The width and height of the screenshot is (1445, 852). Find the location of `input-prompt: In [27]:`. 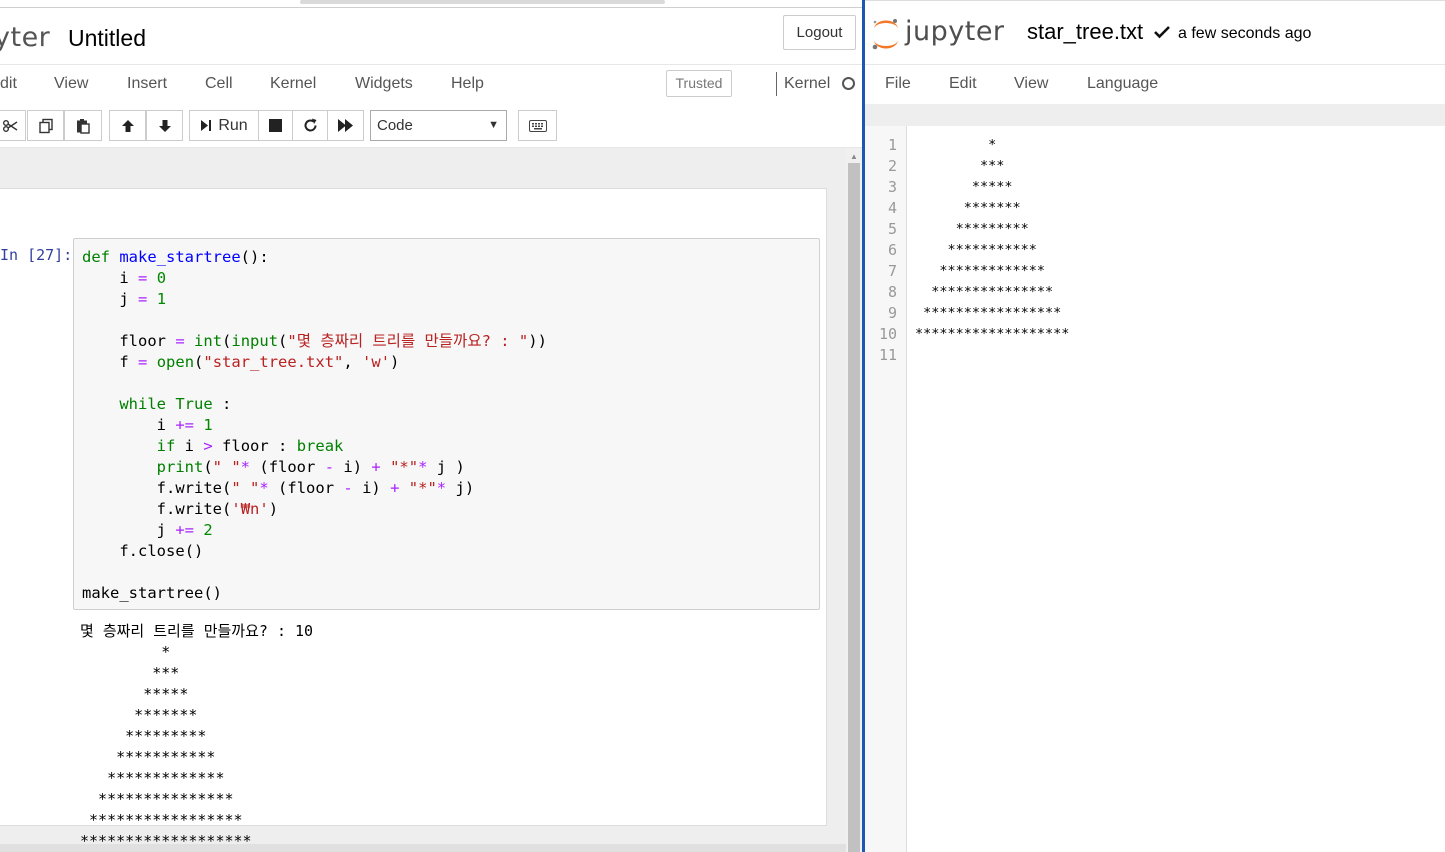

input-prompt: In [27]: is located at coordinates (36, 255).